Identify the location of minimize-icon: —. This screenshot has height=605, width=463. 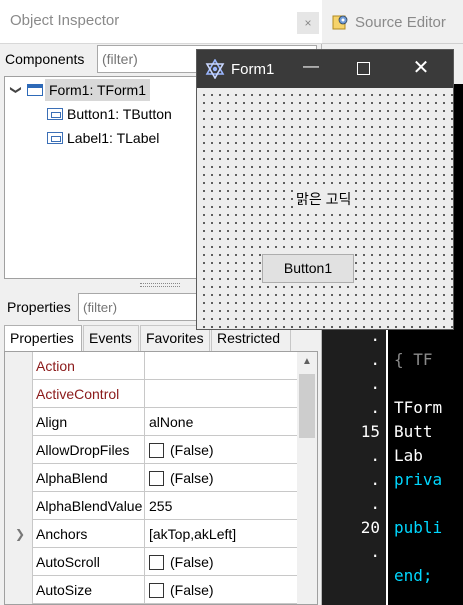
(311, 68).